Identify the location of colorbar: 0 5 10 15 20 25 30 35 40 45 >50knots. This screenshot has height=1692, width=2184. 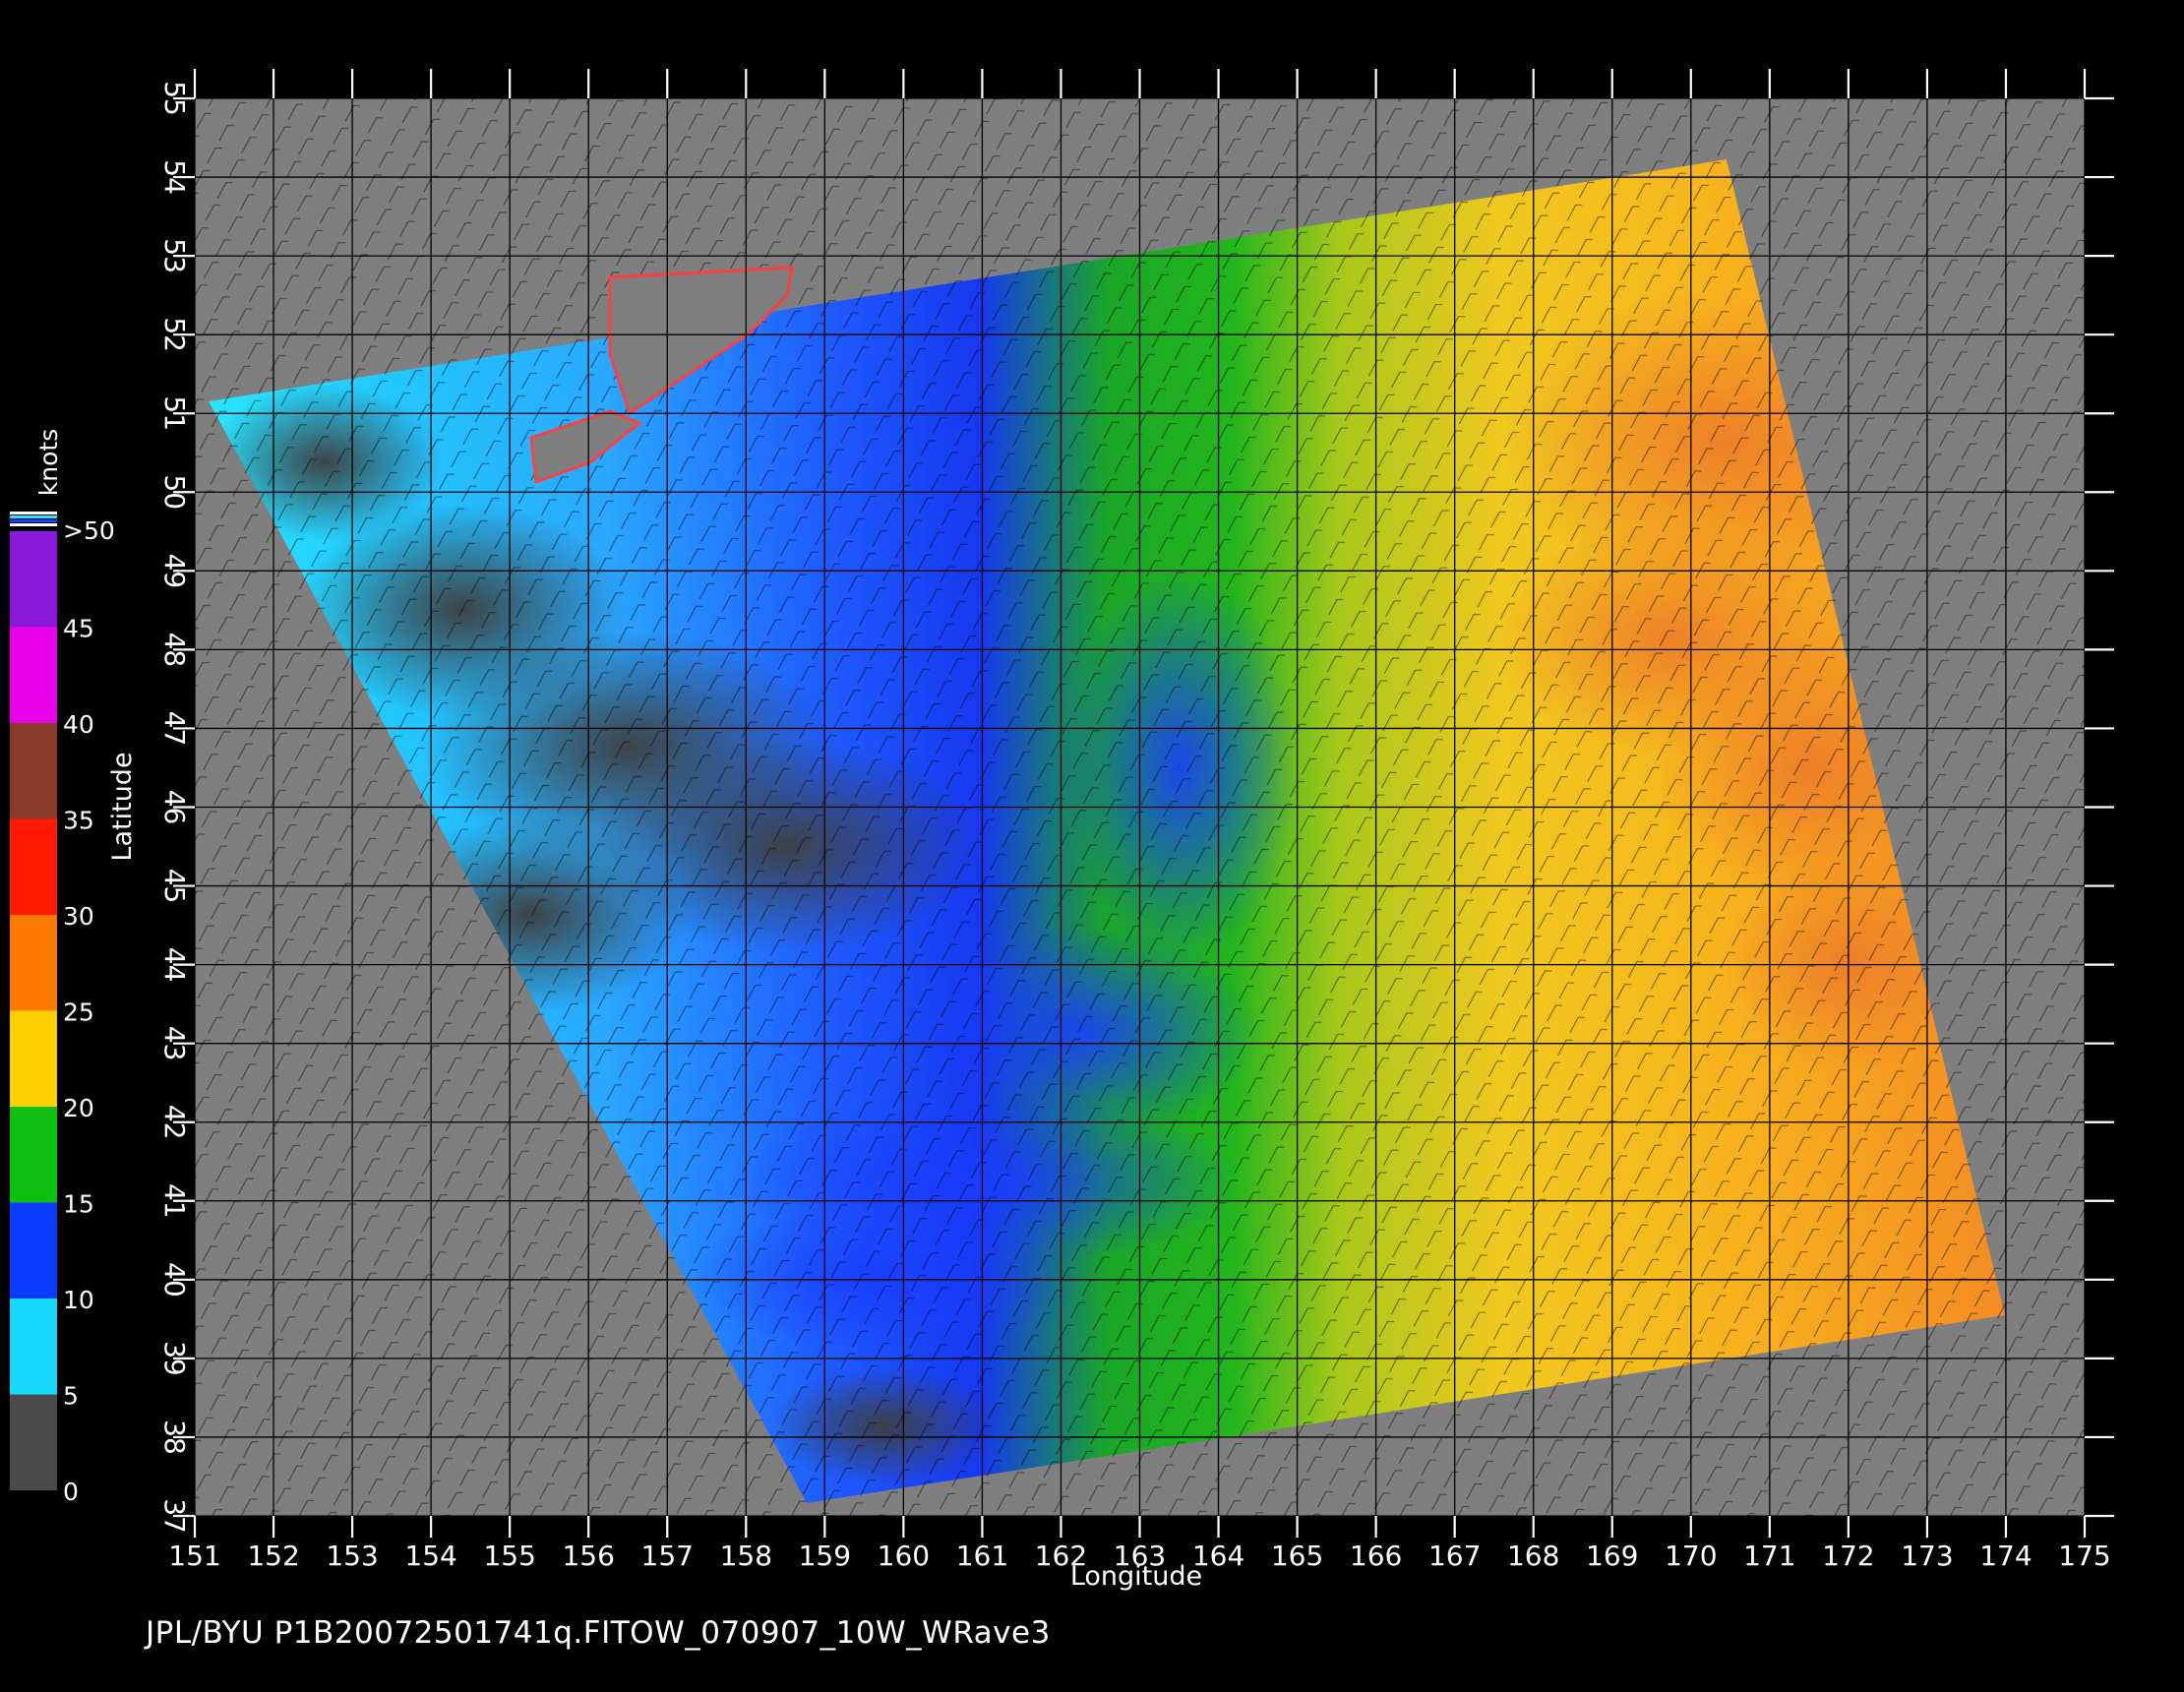
(62, 967).